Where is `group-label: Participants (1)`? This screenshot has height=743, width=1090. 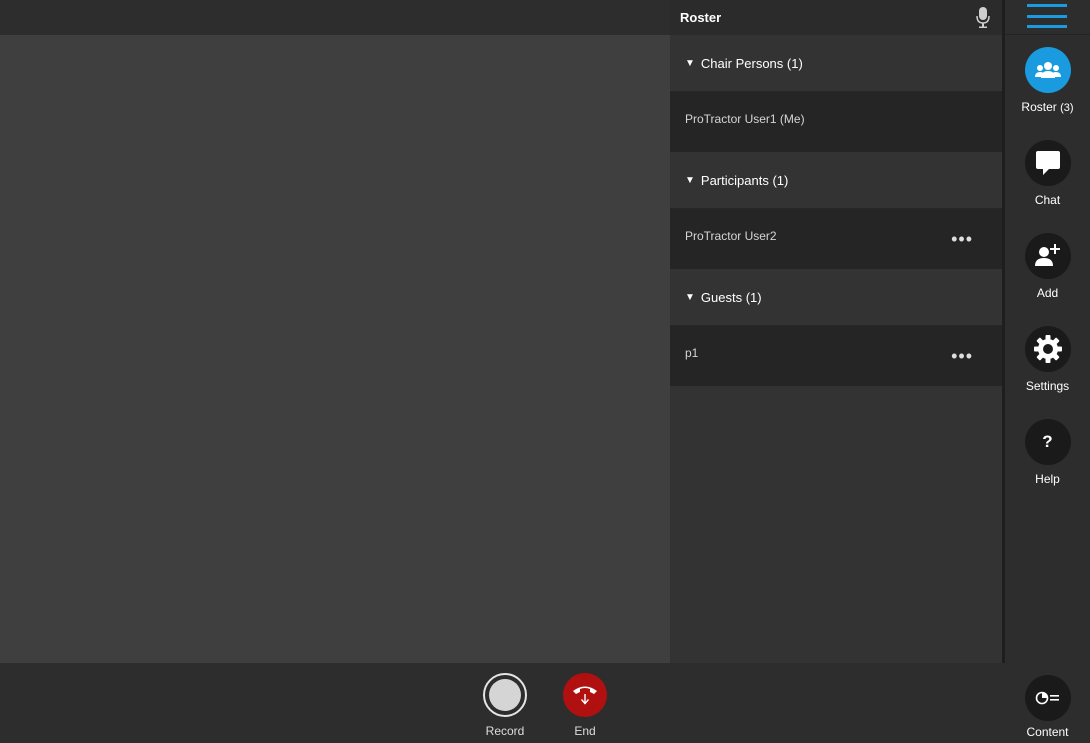
group-label: Participants (1) is located at coordinates (744, 180).